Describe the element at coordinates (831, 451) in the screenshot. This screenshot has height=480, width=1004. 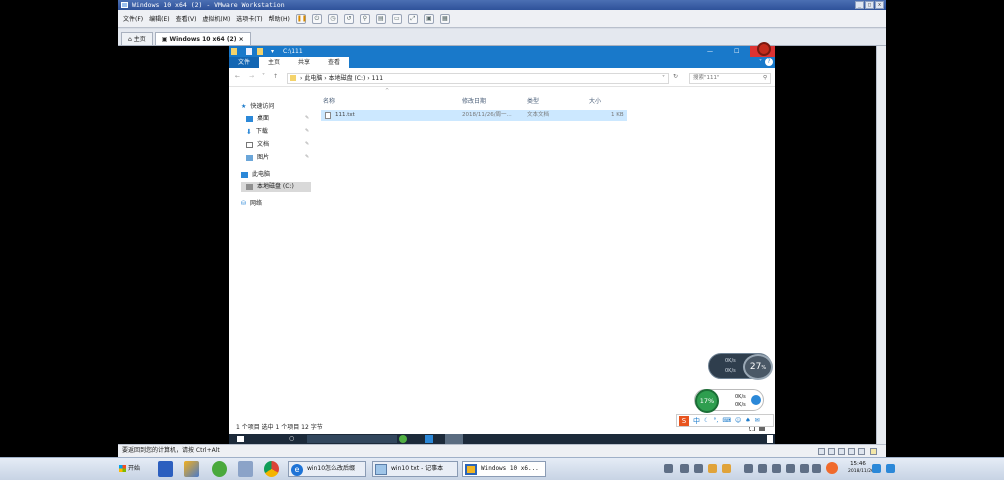
I see `cd-icon` at that location.